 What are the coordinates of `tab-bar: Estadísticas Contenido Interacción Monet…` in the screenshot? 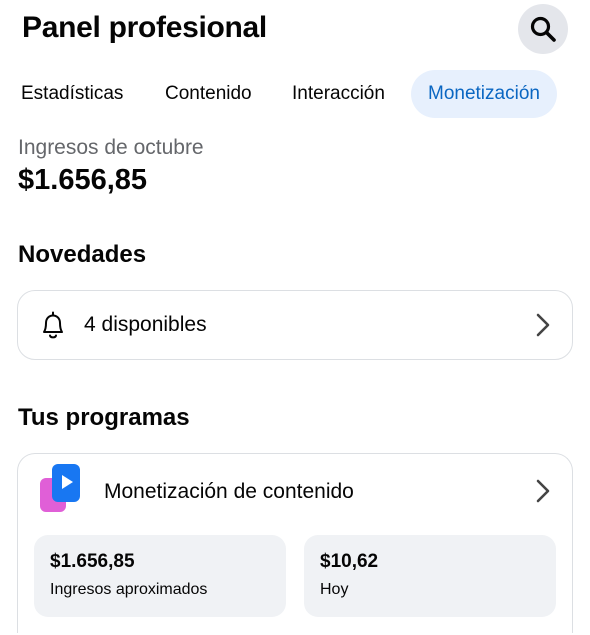 It's located at (295, 94).